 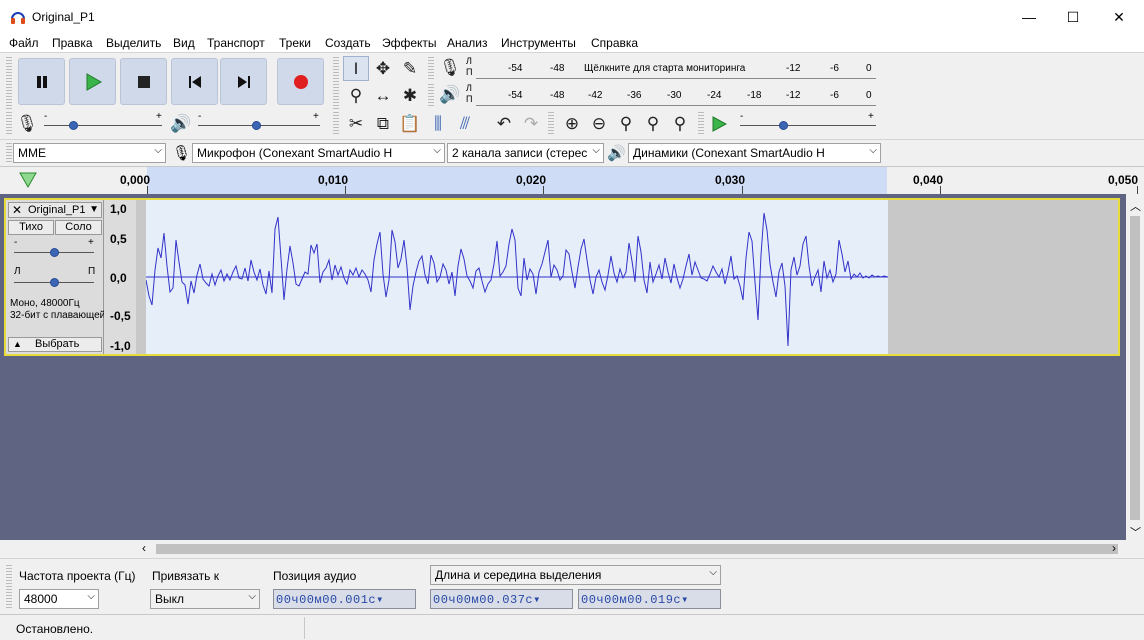 I want to click on scroll-up-icon: ︿, so click(x=1135, y=206).